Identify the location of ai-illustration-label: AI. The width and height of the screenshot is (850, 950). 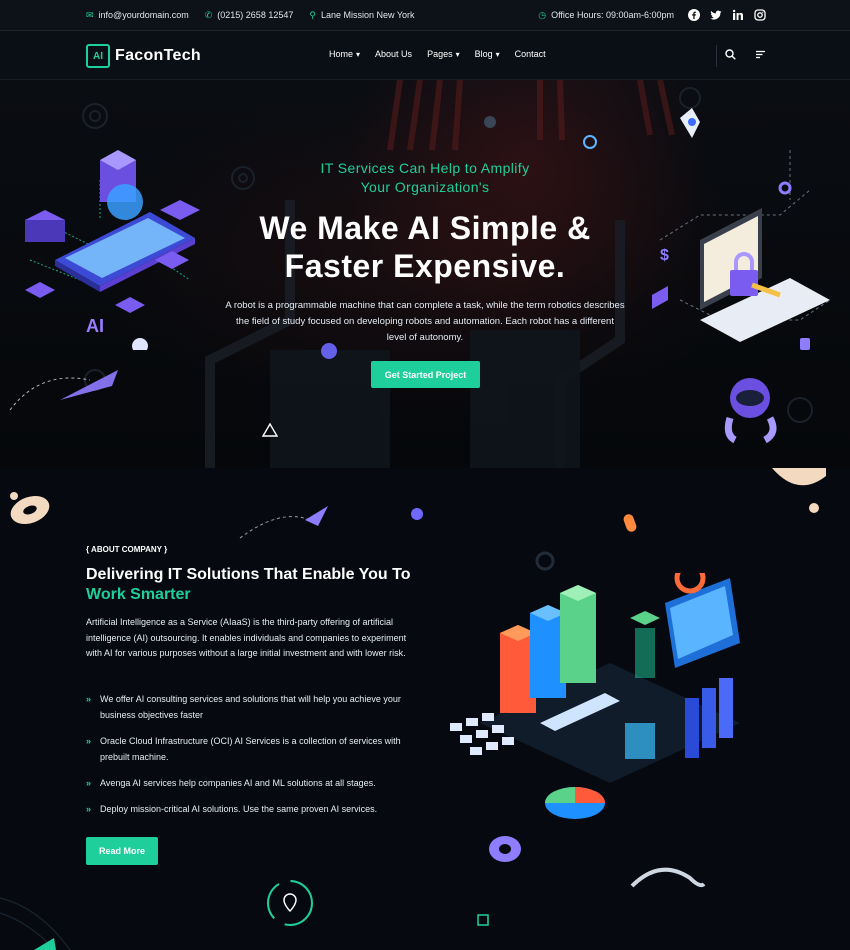
(95, 326).